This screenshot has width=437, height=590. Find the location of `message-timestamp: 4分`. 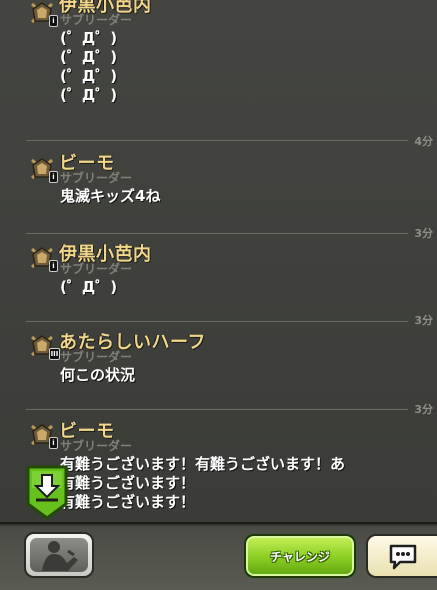

message-timestamp: 4分 is located at coordinates (423, 141).